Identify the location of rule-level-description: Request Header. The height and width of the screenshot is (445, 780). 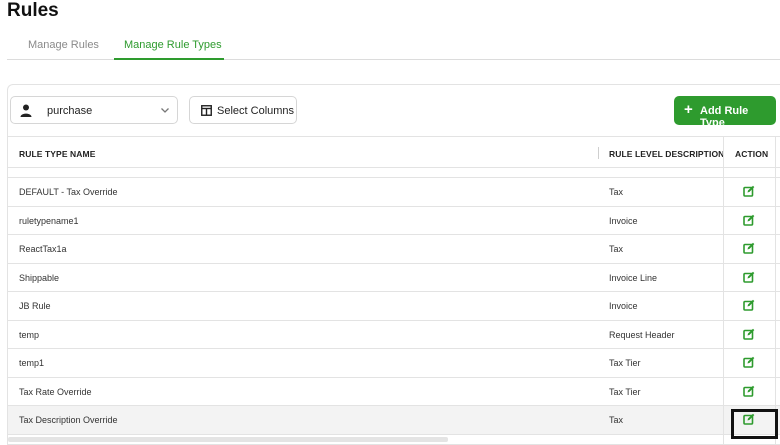
(642, 334).